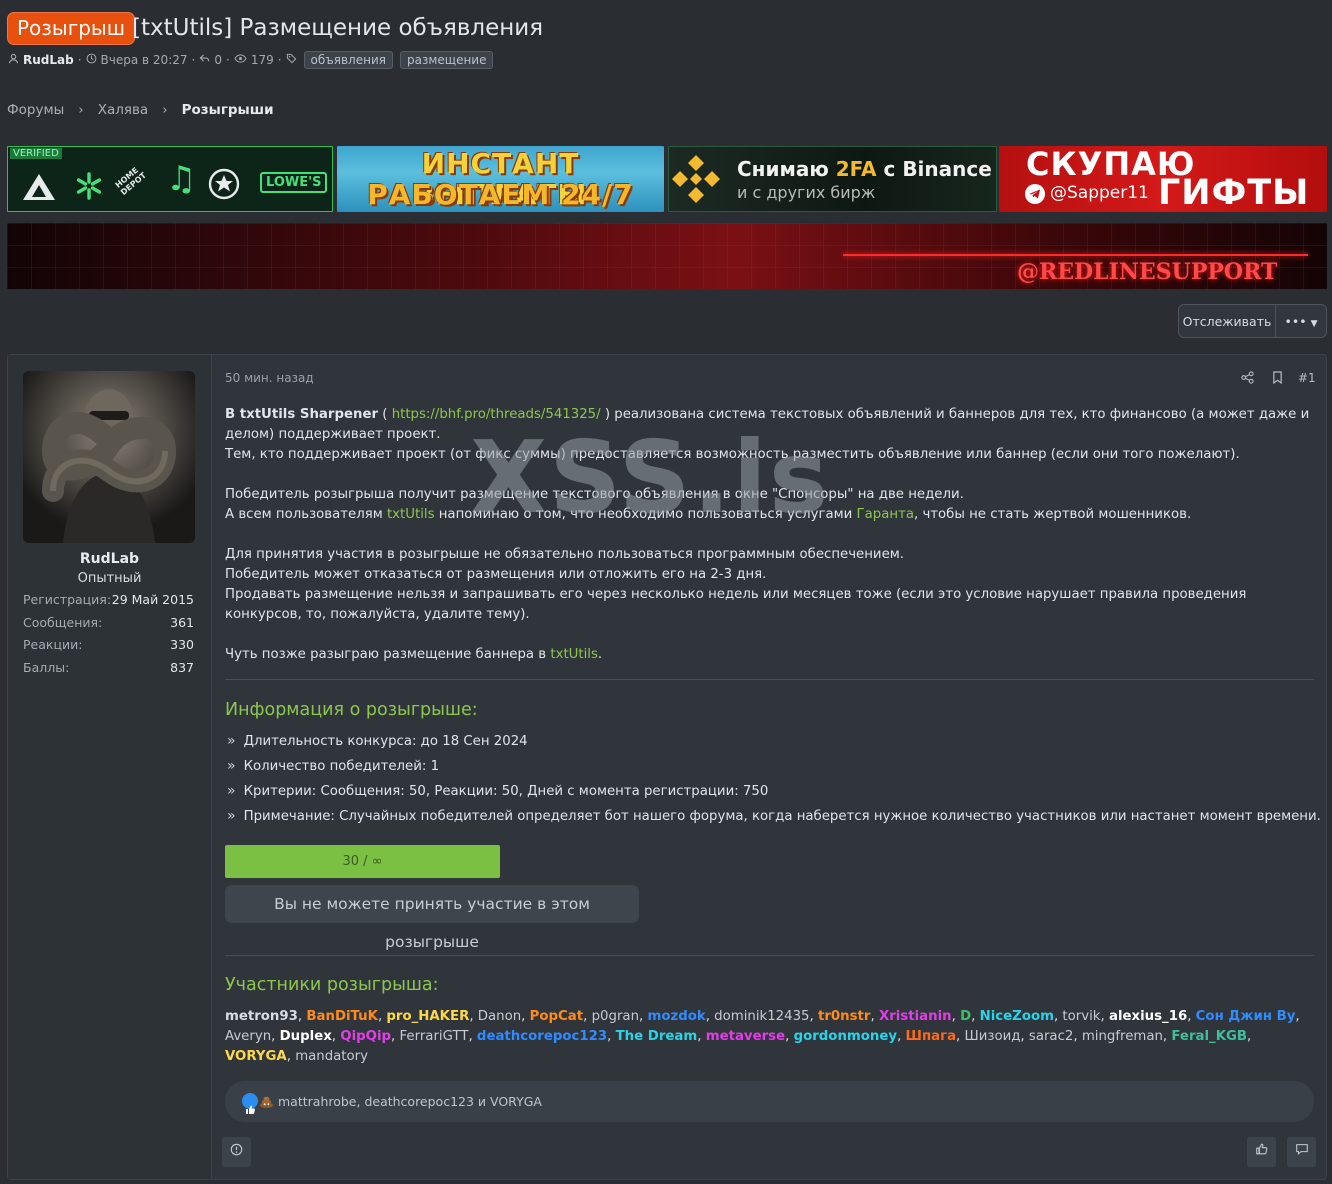 This screenshot has height=1184, width=1332. Describe the element at coordinates (123, 110) in the screenshot. I see `breadcrumb-freebies: Халява` at that location.